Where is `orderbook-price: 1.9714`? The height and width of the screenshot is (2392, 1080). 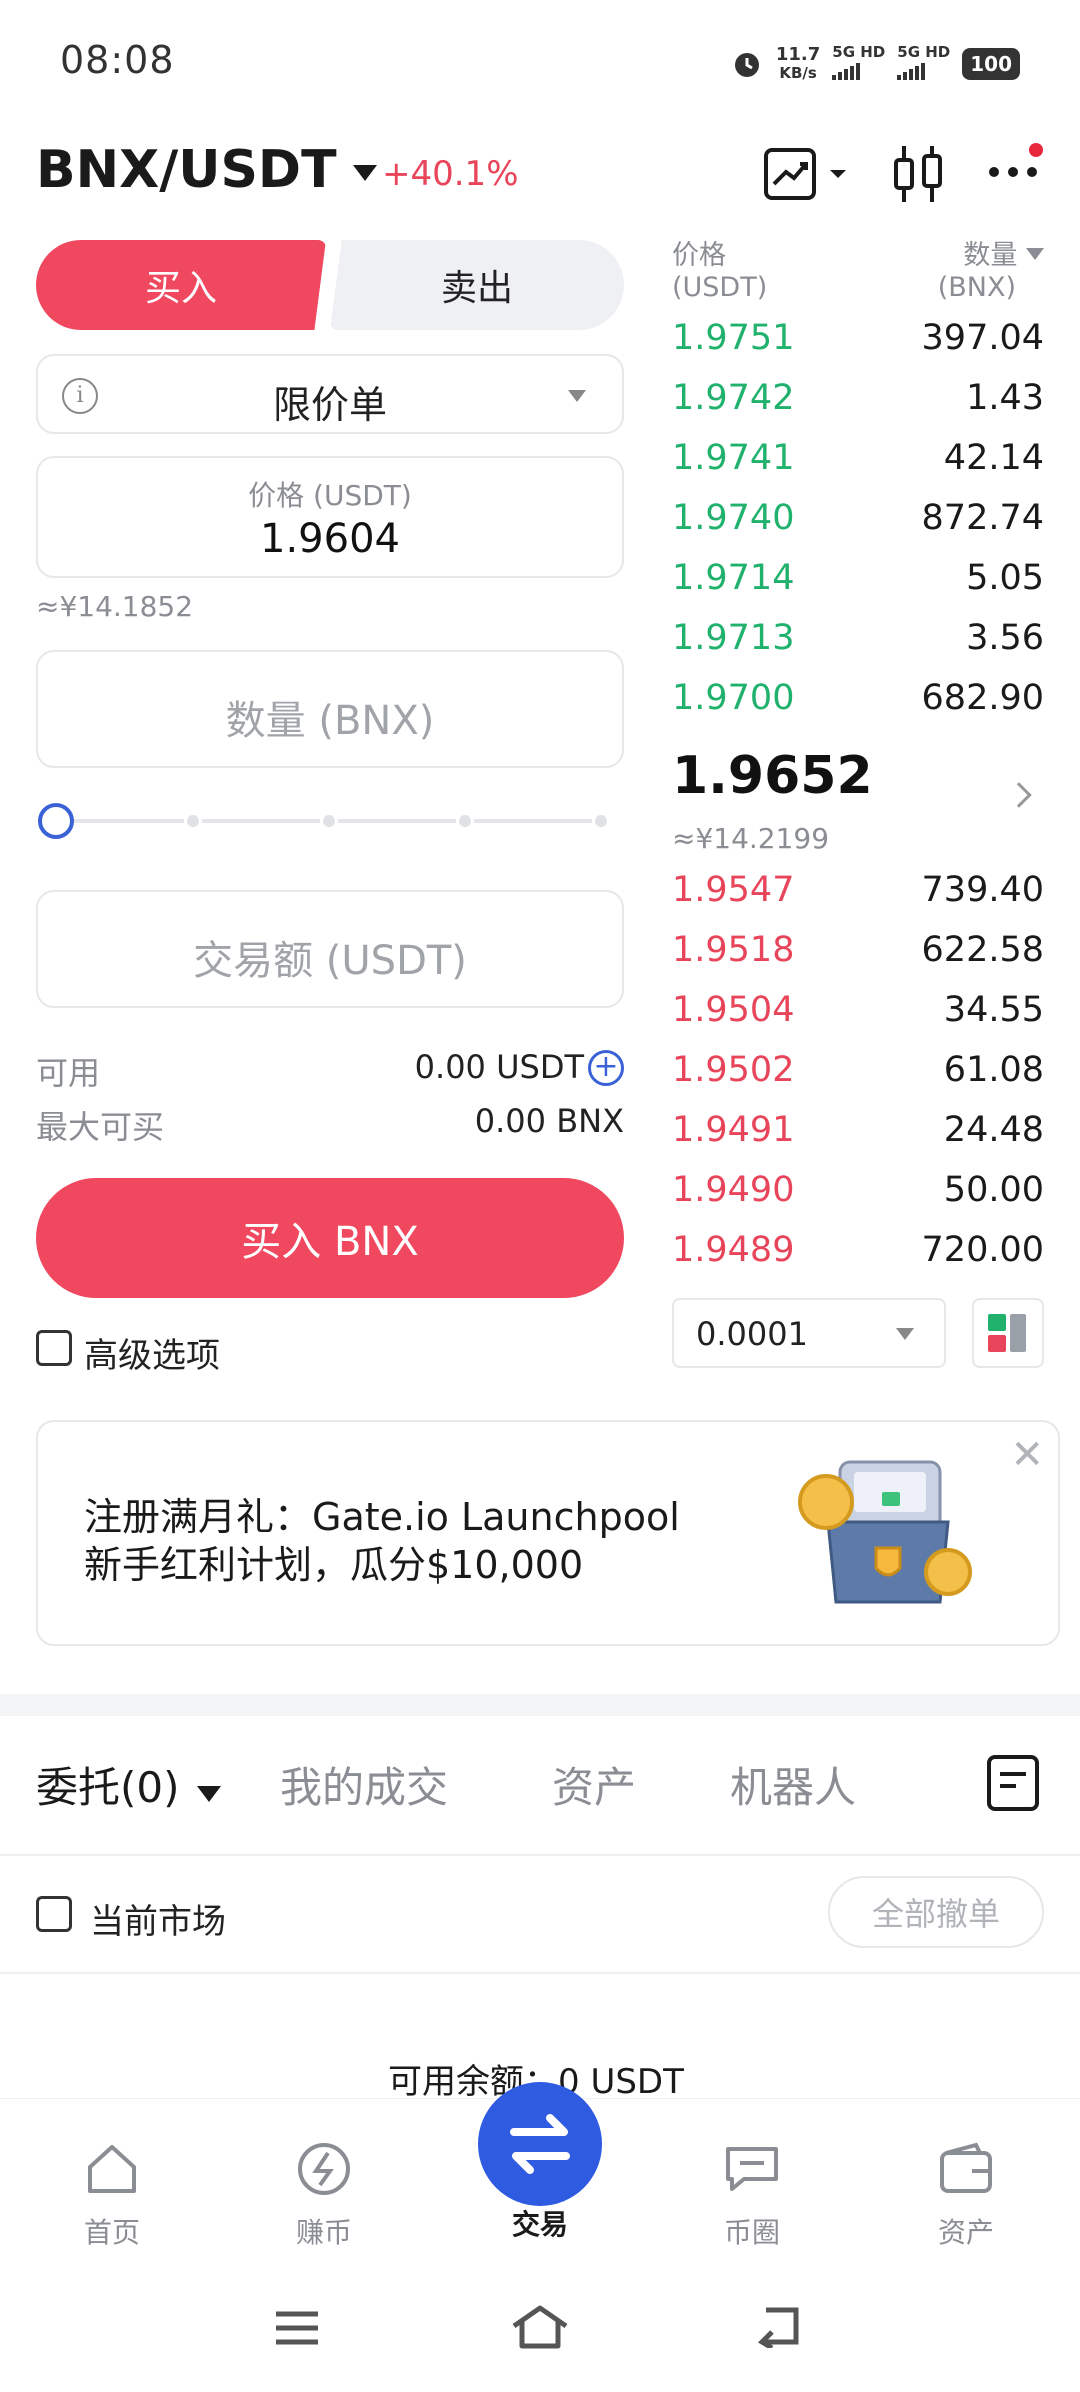
orderbook-price: 1.9714 is located at coordinates (733, 578).